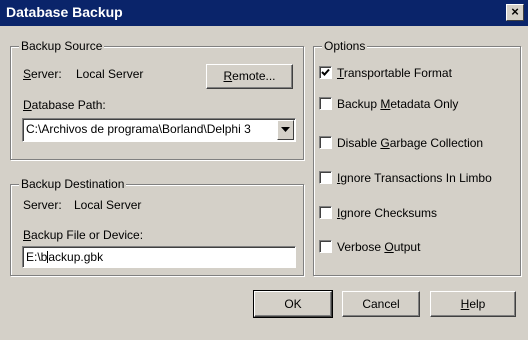  I want to click on close-icon: ×, so click(515, 11).